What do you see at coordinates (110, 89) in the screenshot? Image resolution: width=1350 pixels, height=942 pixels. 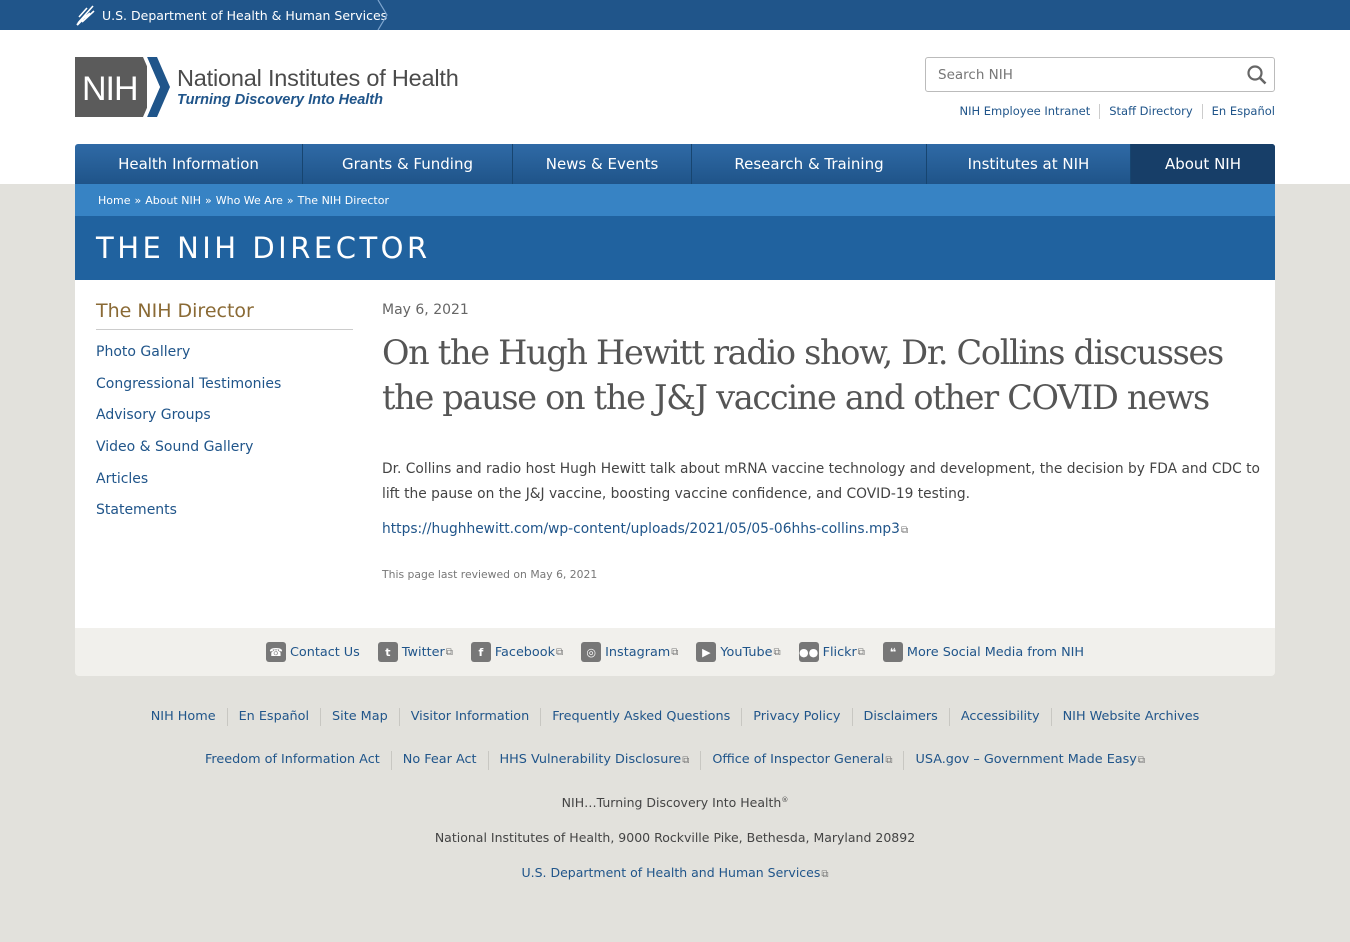 I see `logo-mark-text: NIH` at bounding box center [110, 89].